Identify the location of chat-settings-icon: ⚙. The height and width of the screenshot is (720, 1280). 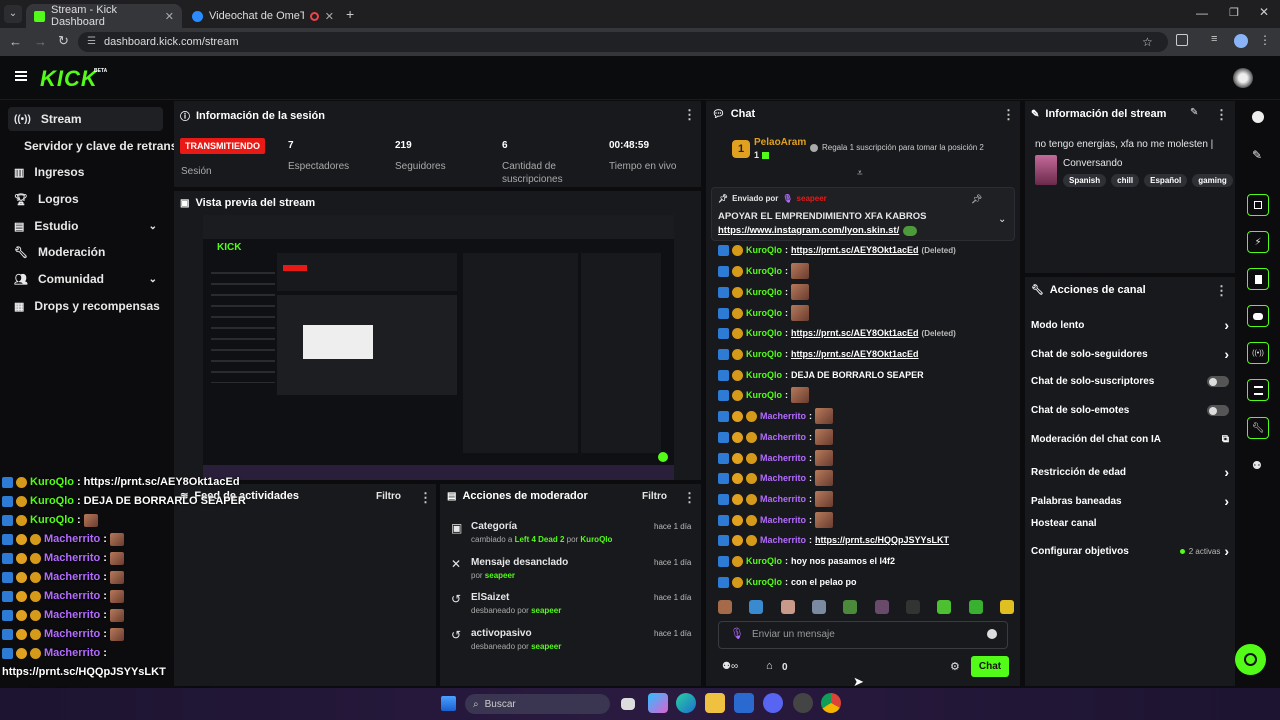
(955, 666).